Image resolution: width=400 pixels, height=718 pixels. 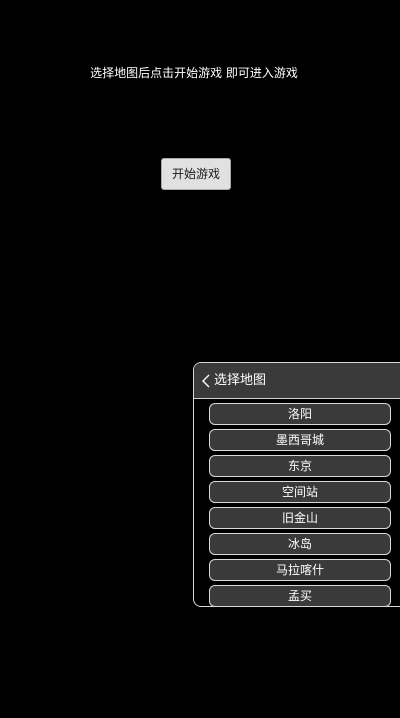 I want to click on map-list: 洛阳 墨西哥城 东京 空间站 旧金山 冰岛 马拉喀什 孟买, so click(x=300, y=504).